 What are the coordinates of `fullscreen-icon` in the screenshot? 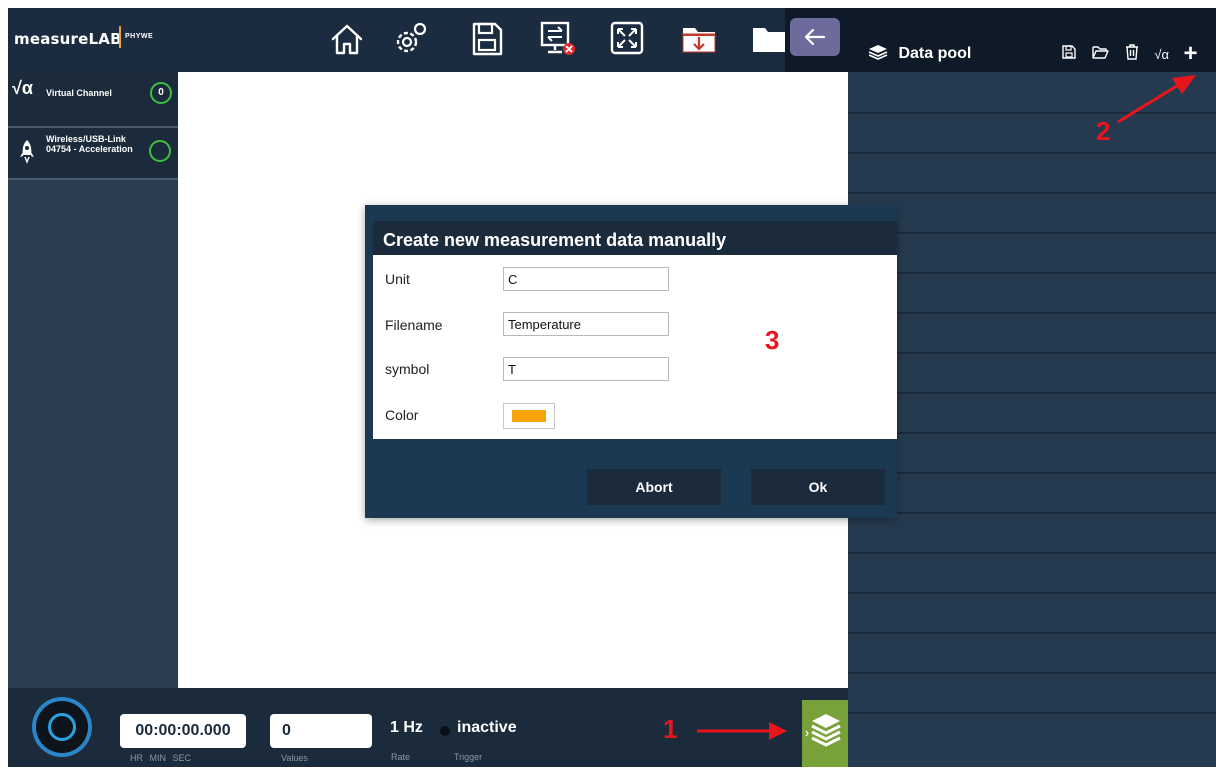 It's located at (627, 39).